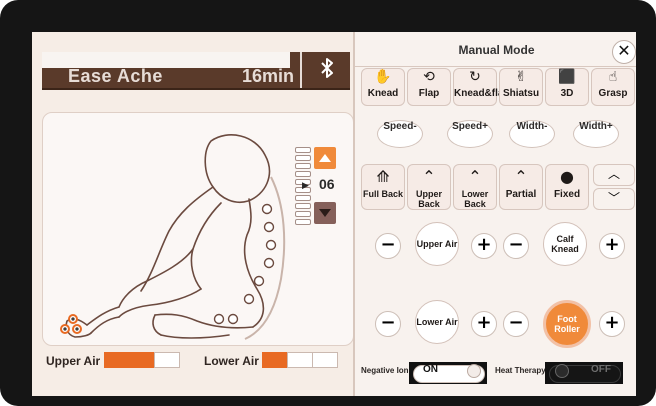  Describe the element at coordinates (470, 134) in the screenshot. I see `speed-plus-button: Speed+` at that location.